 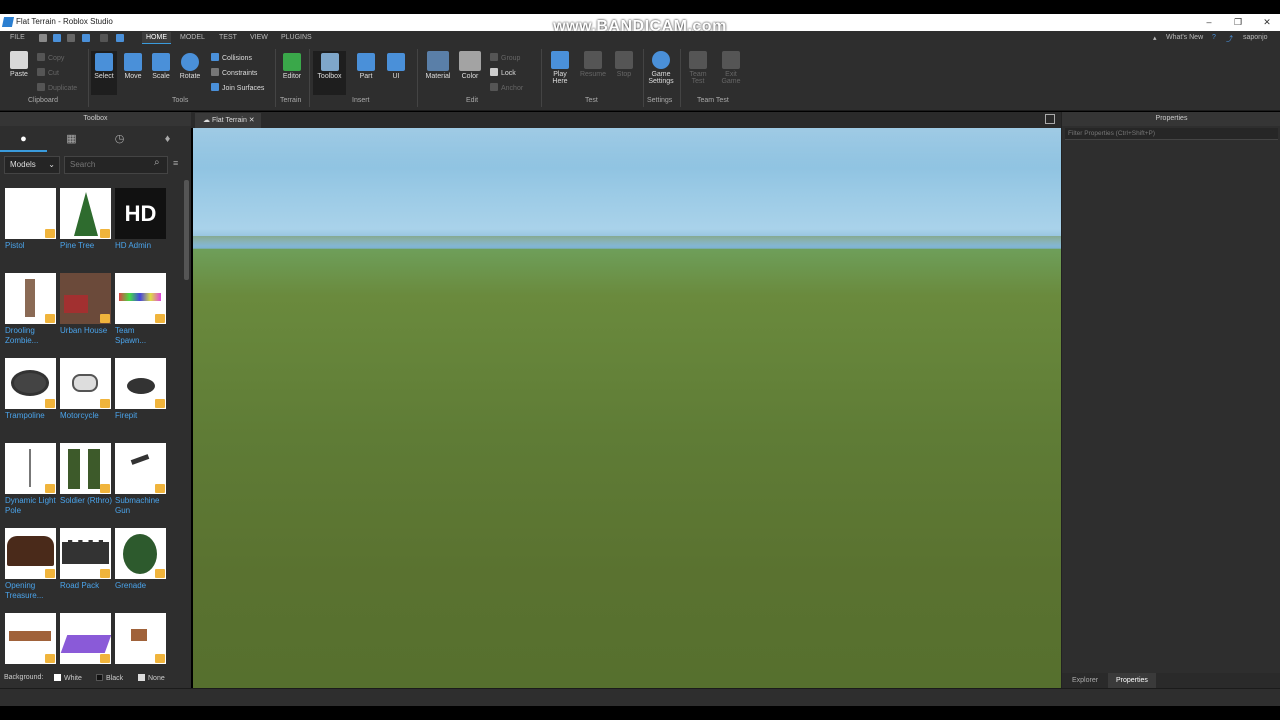 What do you see at coordinates (237, 87) in the screenshot?
I see `join-surfaces-toggle: Join Surfaces` at bounding box center [237, 87].